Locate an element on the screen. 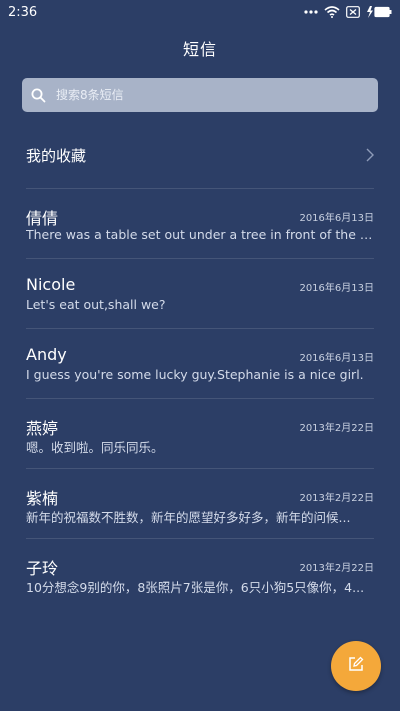  message-sender: 紫楠 is located at coordinates (42, 498).